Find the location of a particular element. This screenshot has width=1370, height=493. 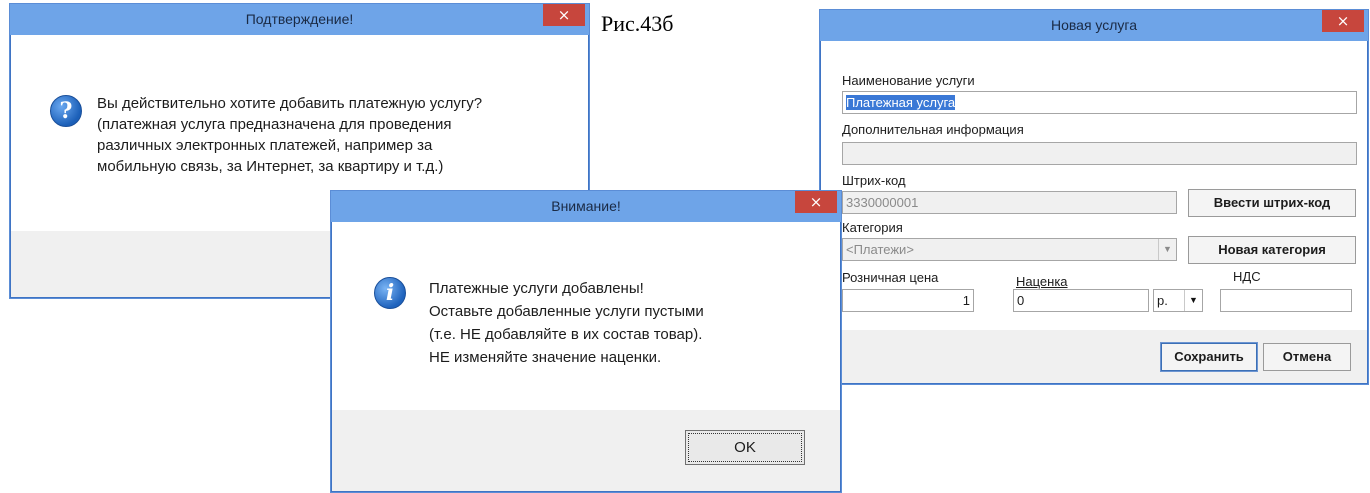

service-name-value: Платежная услуга is located at coordinates (901, 102).